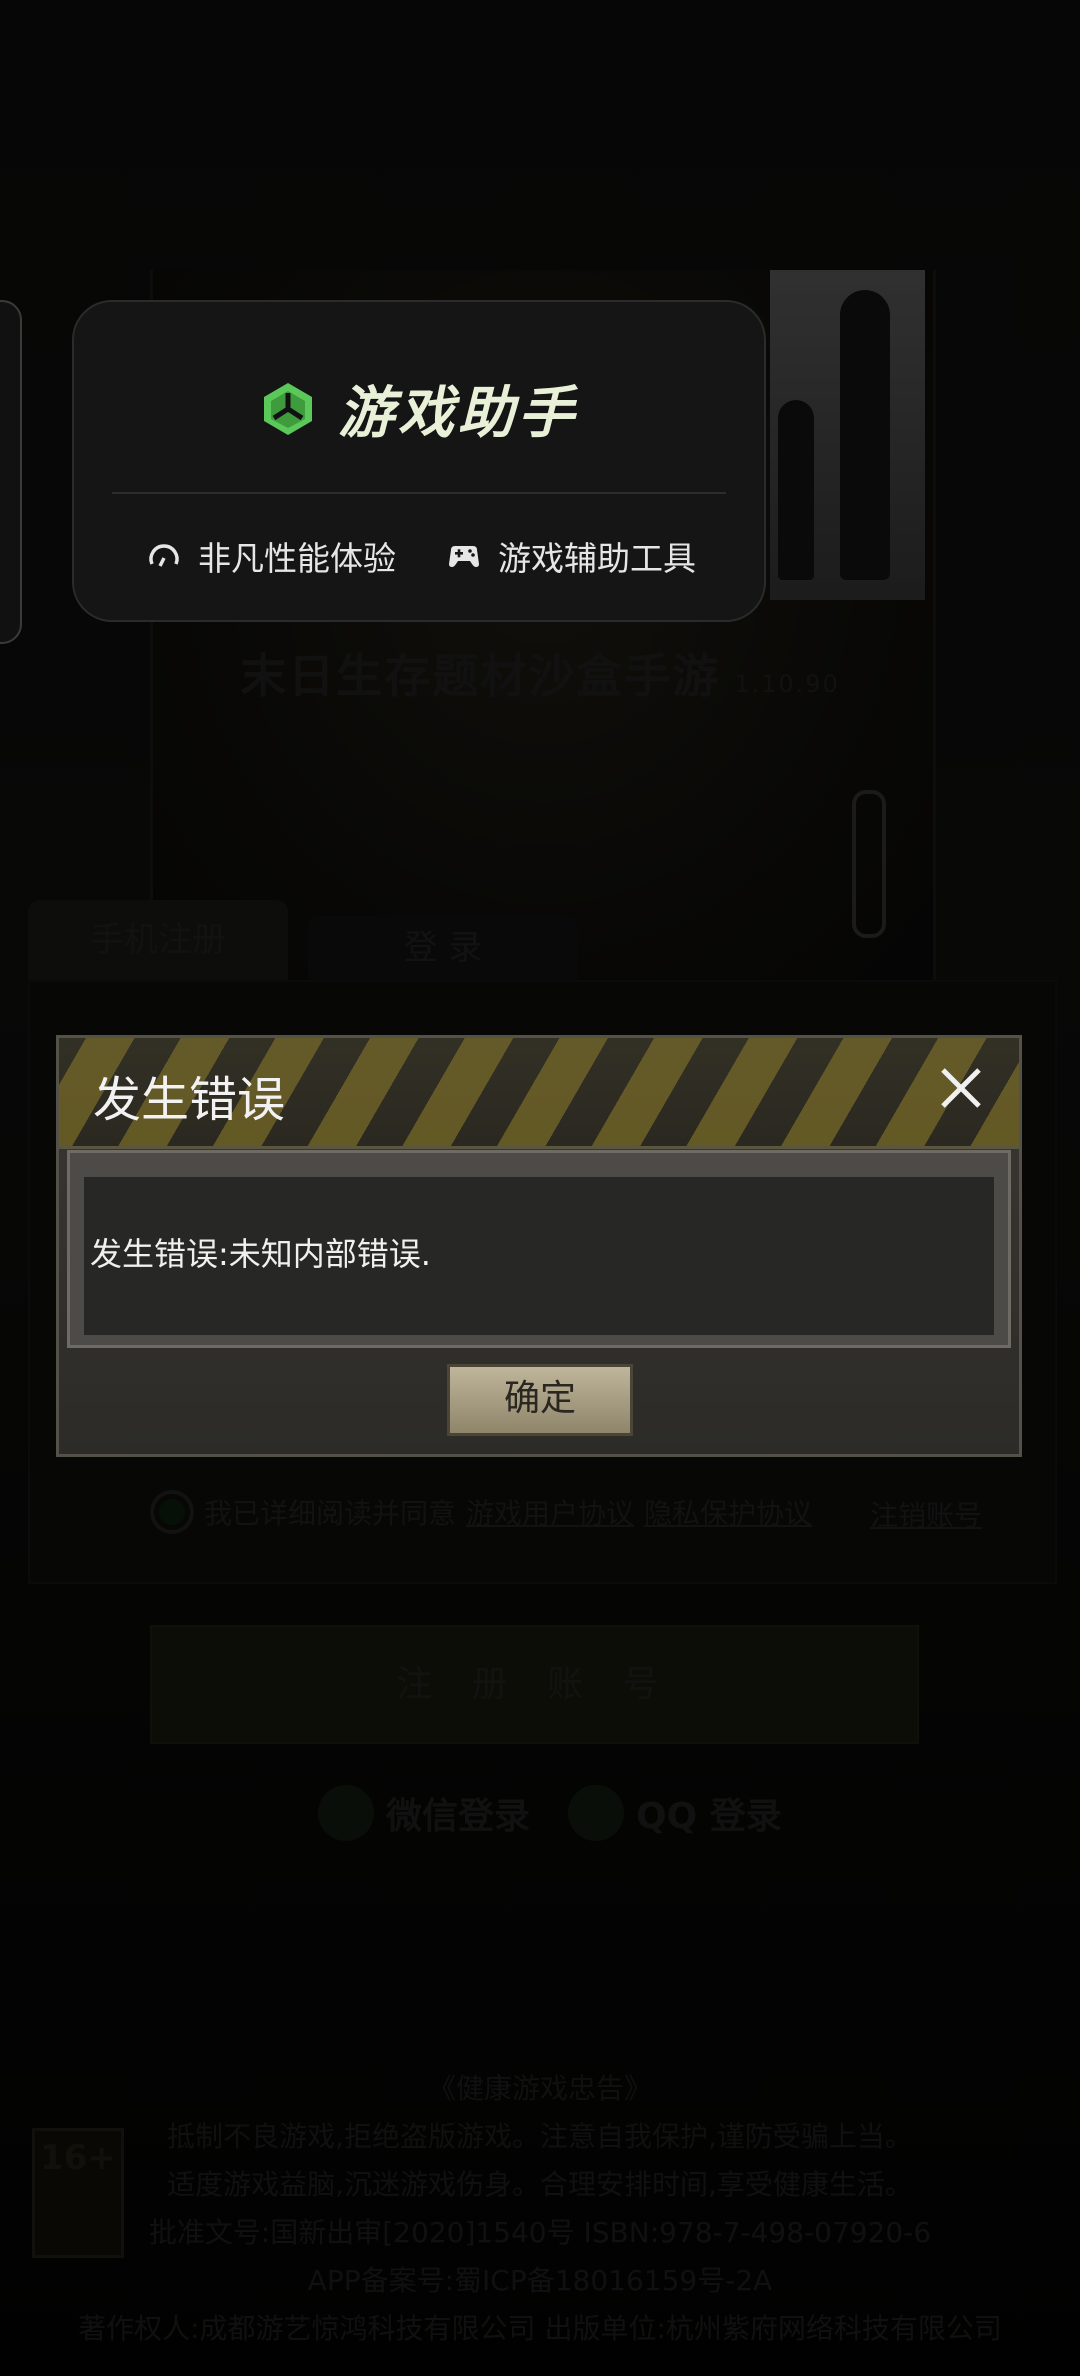 This screenshot has width=1080, height=2376. Describe the element at coordinates (288, 408) in the screenshot. I see `game-assistant-logo-icon` at that location.